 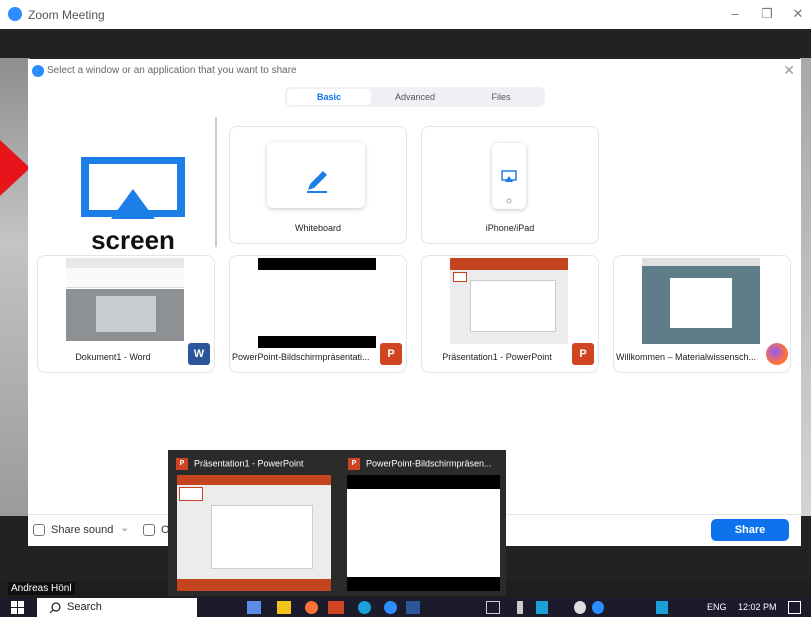 What do you see at coordinates (423, 533) in the screenshot?
I see `preview-thumbnail-slideshow` at bounding box center [423, 533].